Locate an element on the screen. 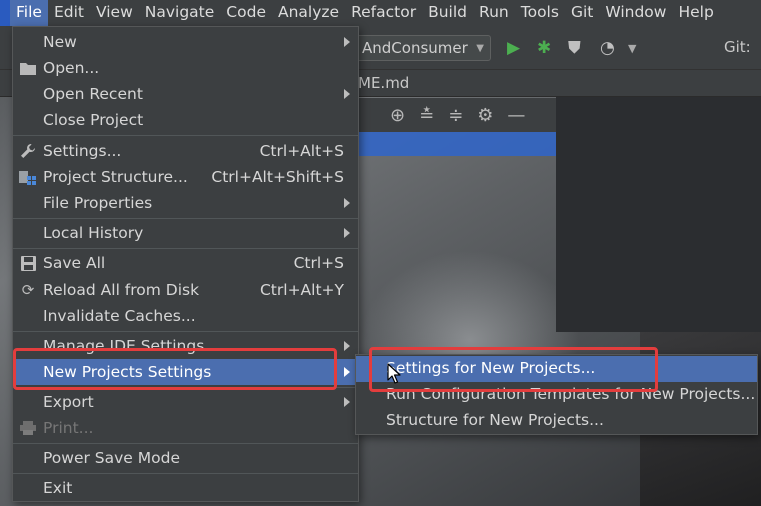 Image resolution: width=761 pixels, height=506 pixels. gear-icon: ⚙ is located at coordinates (485, 115).